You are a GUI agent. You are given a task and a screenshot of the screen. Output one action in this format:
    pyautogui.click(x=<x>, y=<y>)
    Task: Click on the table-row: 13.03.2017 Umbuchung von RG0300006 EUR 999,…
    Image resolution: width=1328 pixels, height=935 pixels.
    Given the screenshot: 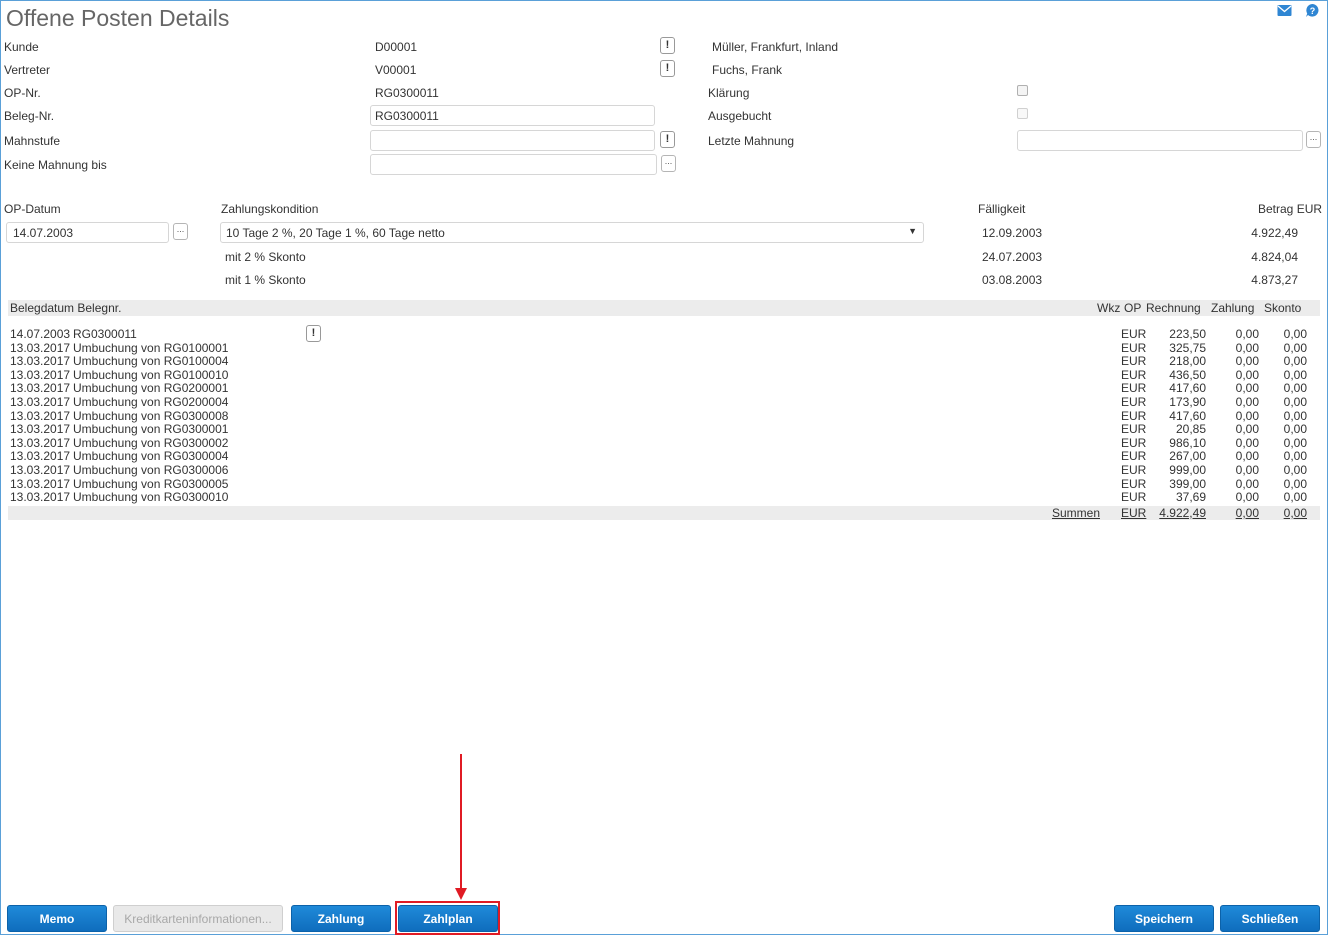 What is the action you would take?
    pyautogui.click(x=664, y=470)
    